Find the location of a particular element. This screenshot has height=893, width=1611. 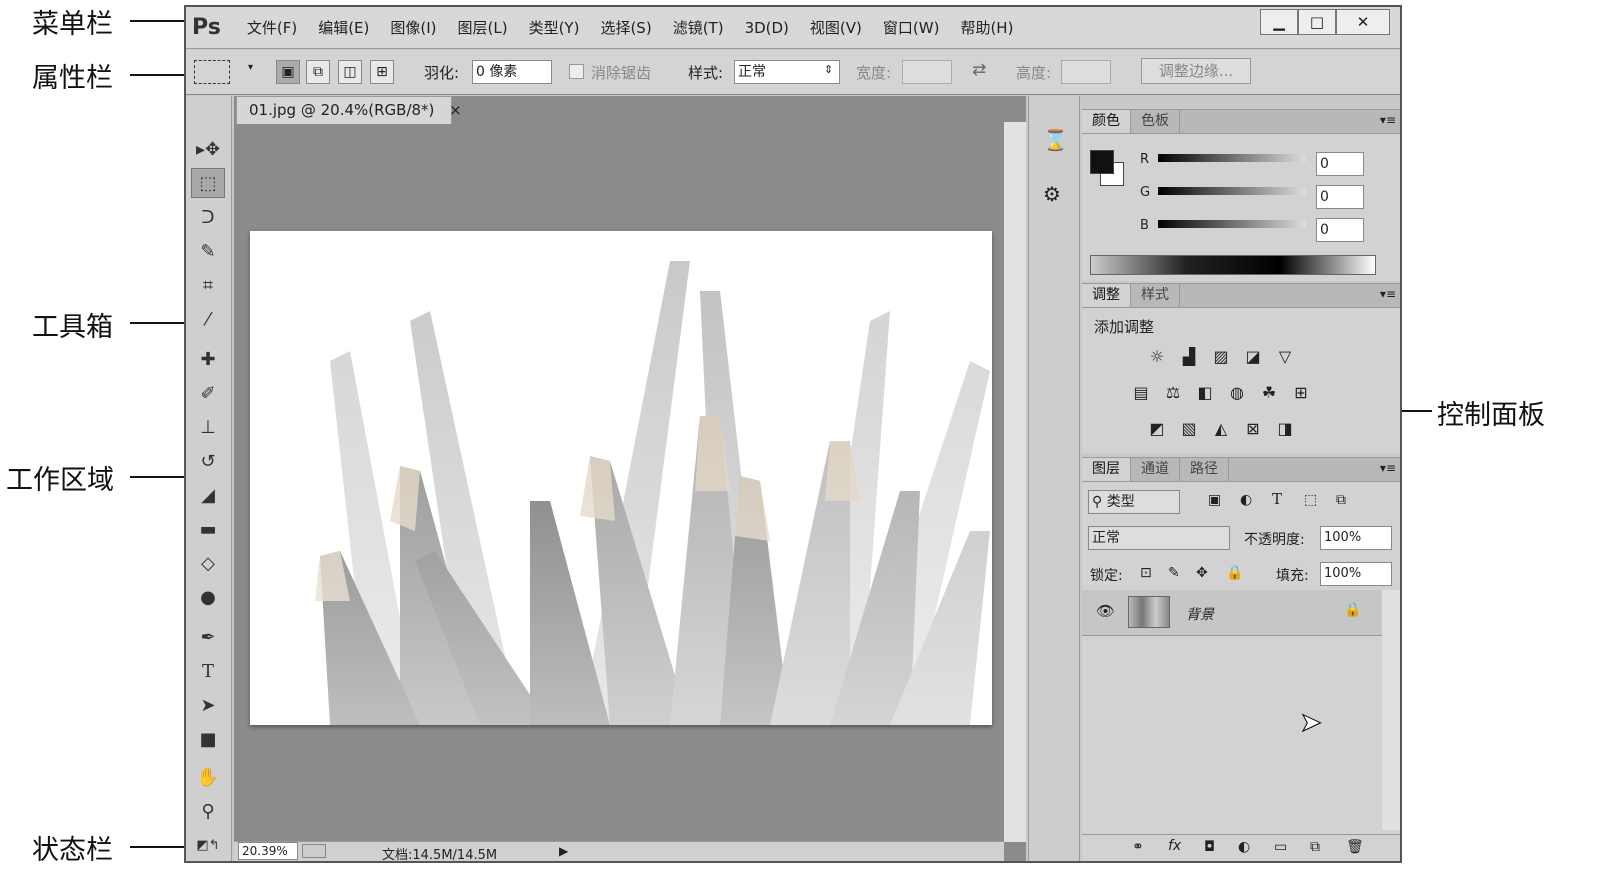

opacity-input: 100% is located at coordinates (1356, 538).